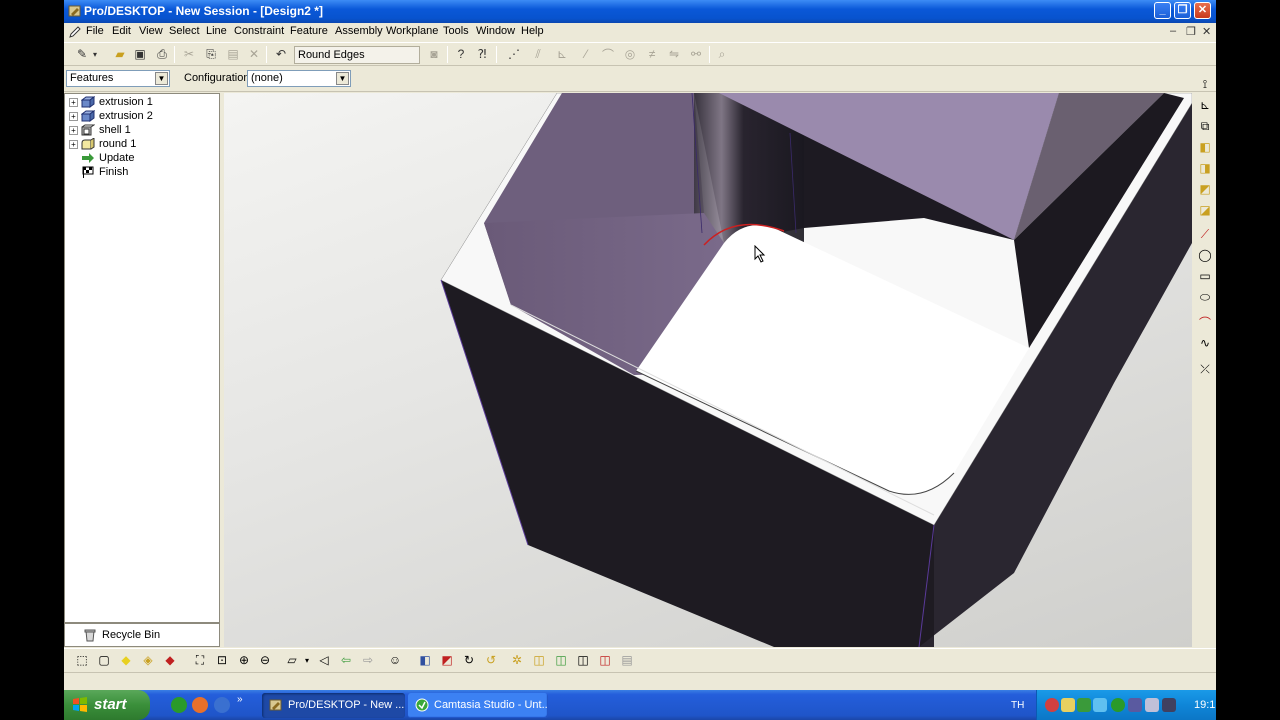 The height and width of the screenshot is (720, 1280). I want to click on tray-recorder-icon, so click(1135, 705).